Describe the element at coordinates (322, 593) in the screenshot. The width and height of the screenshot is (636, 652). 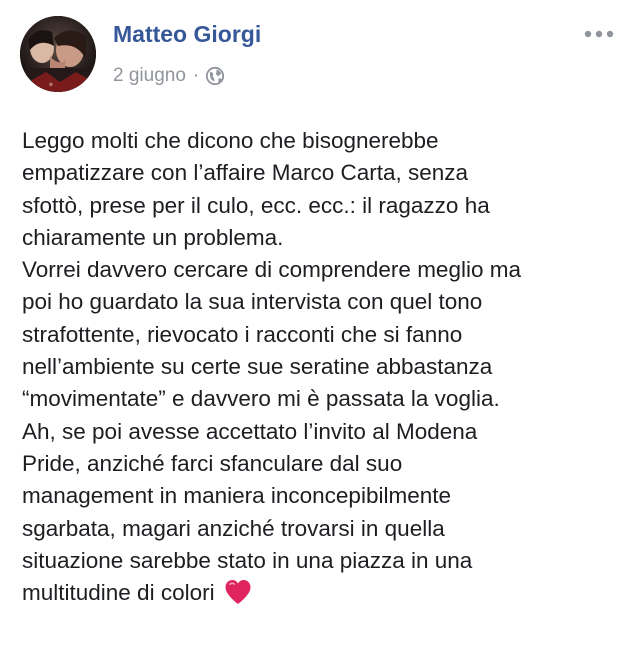
I see `post-body-last-line: multitudine di colori` at that location.